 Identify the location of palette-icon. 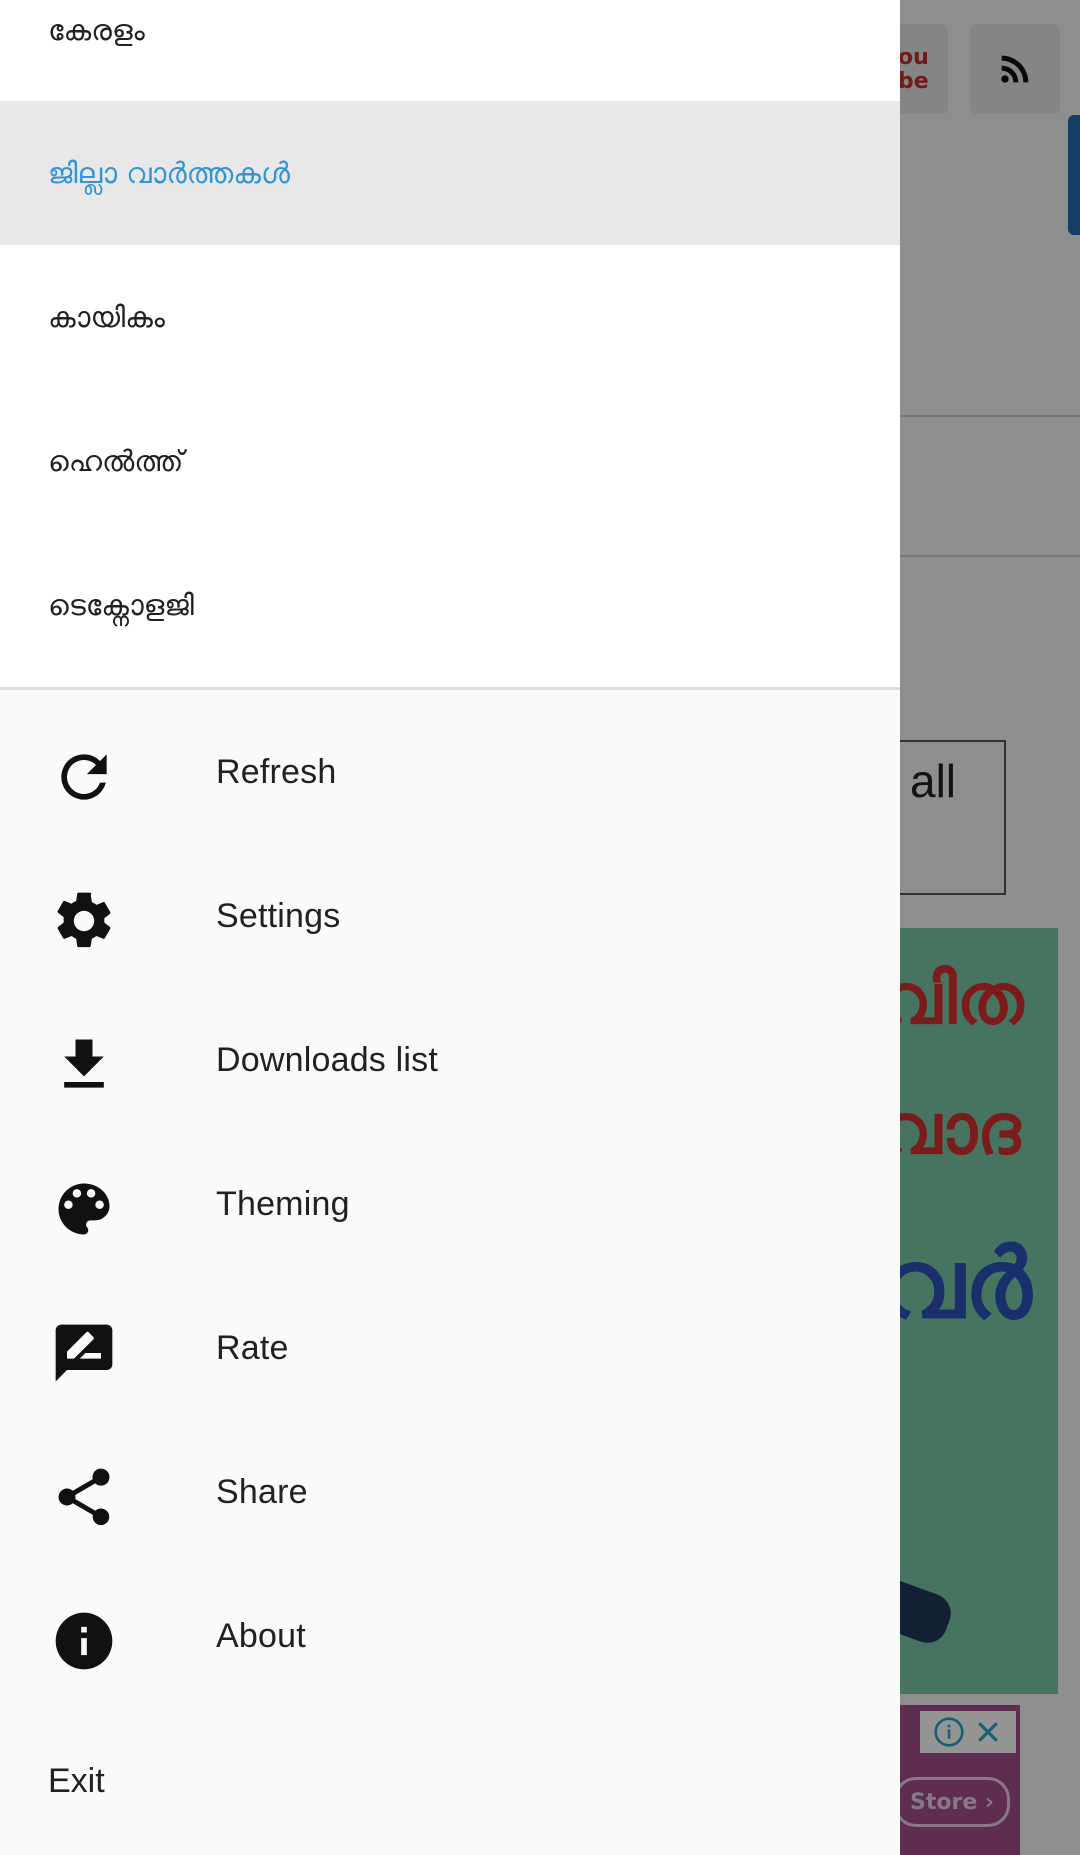
(84, 1209).